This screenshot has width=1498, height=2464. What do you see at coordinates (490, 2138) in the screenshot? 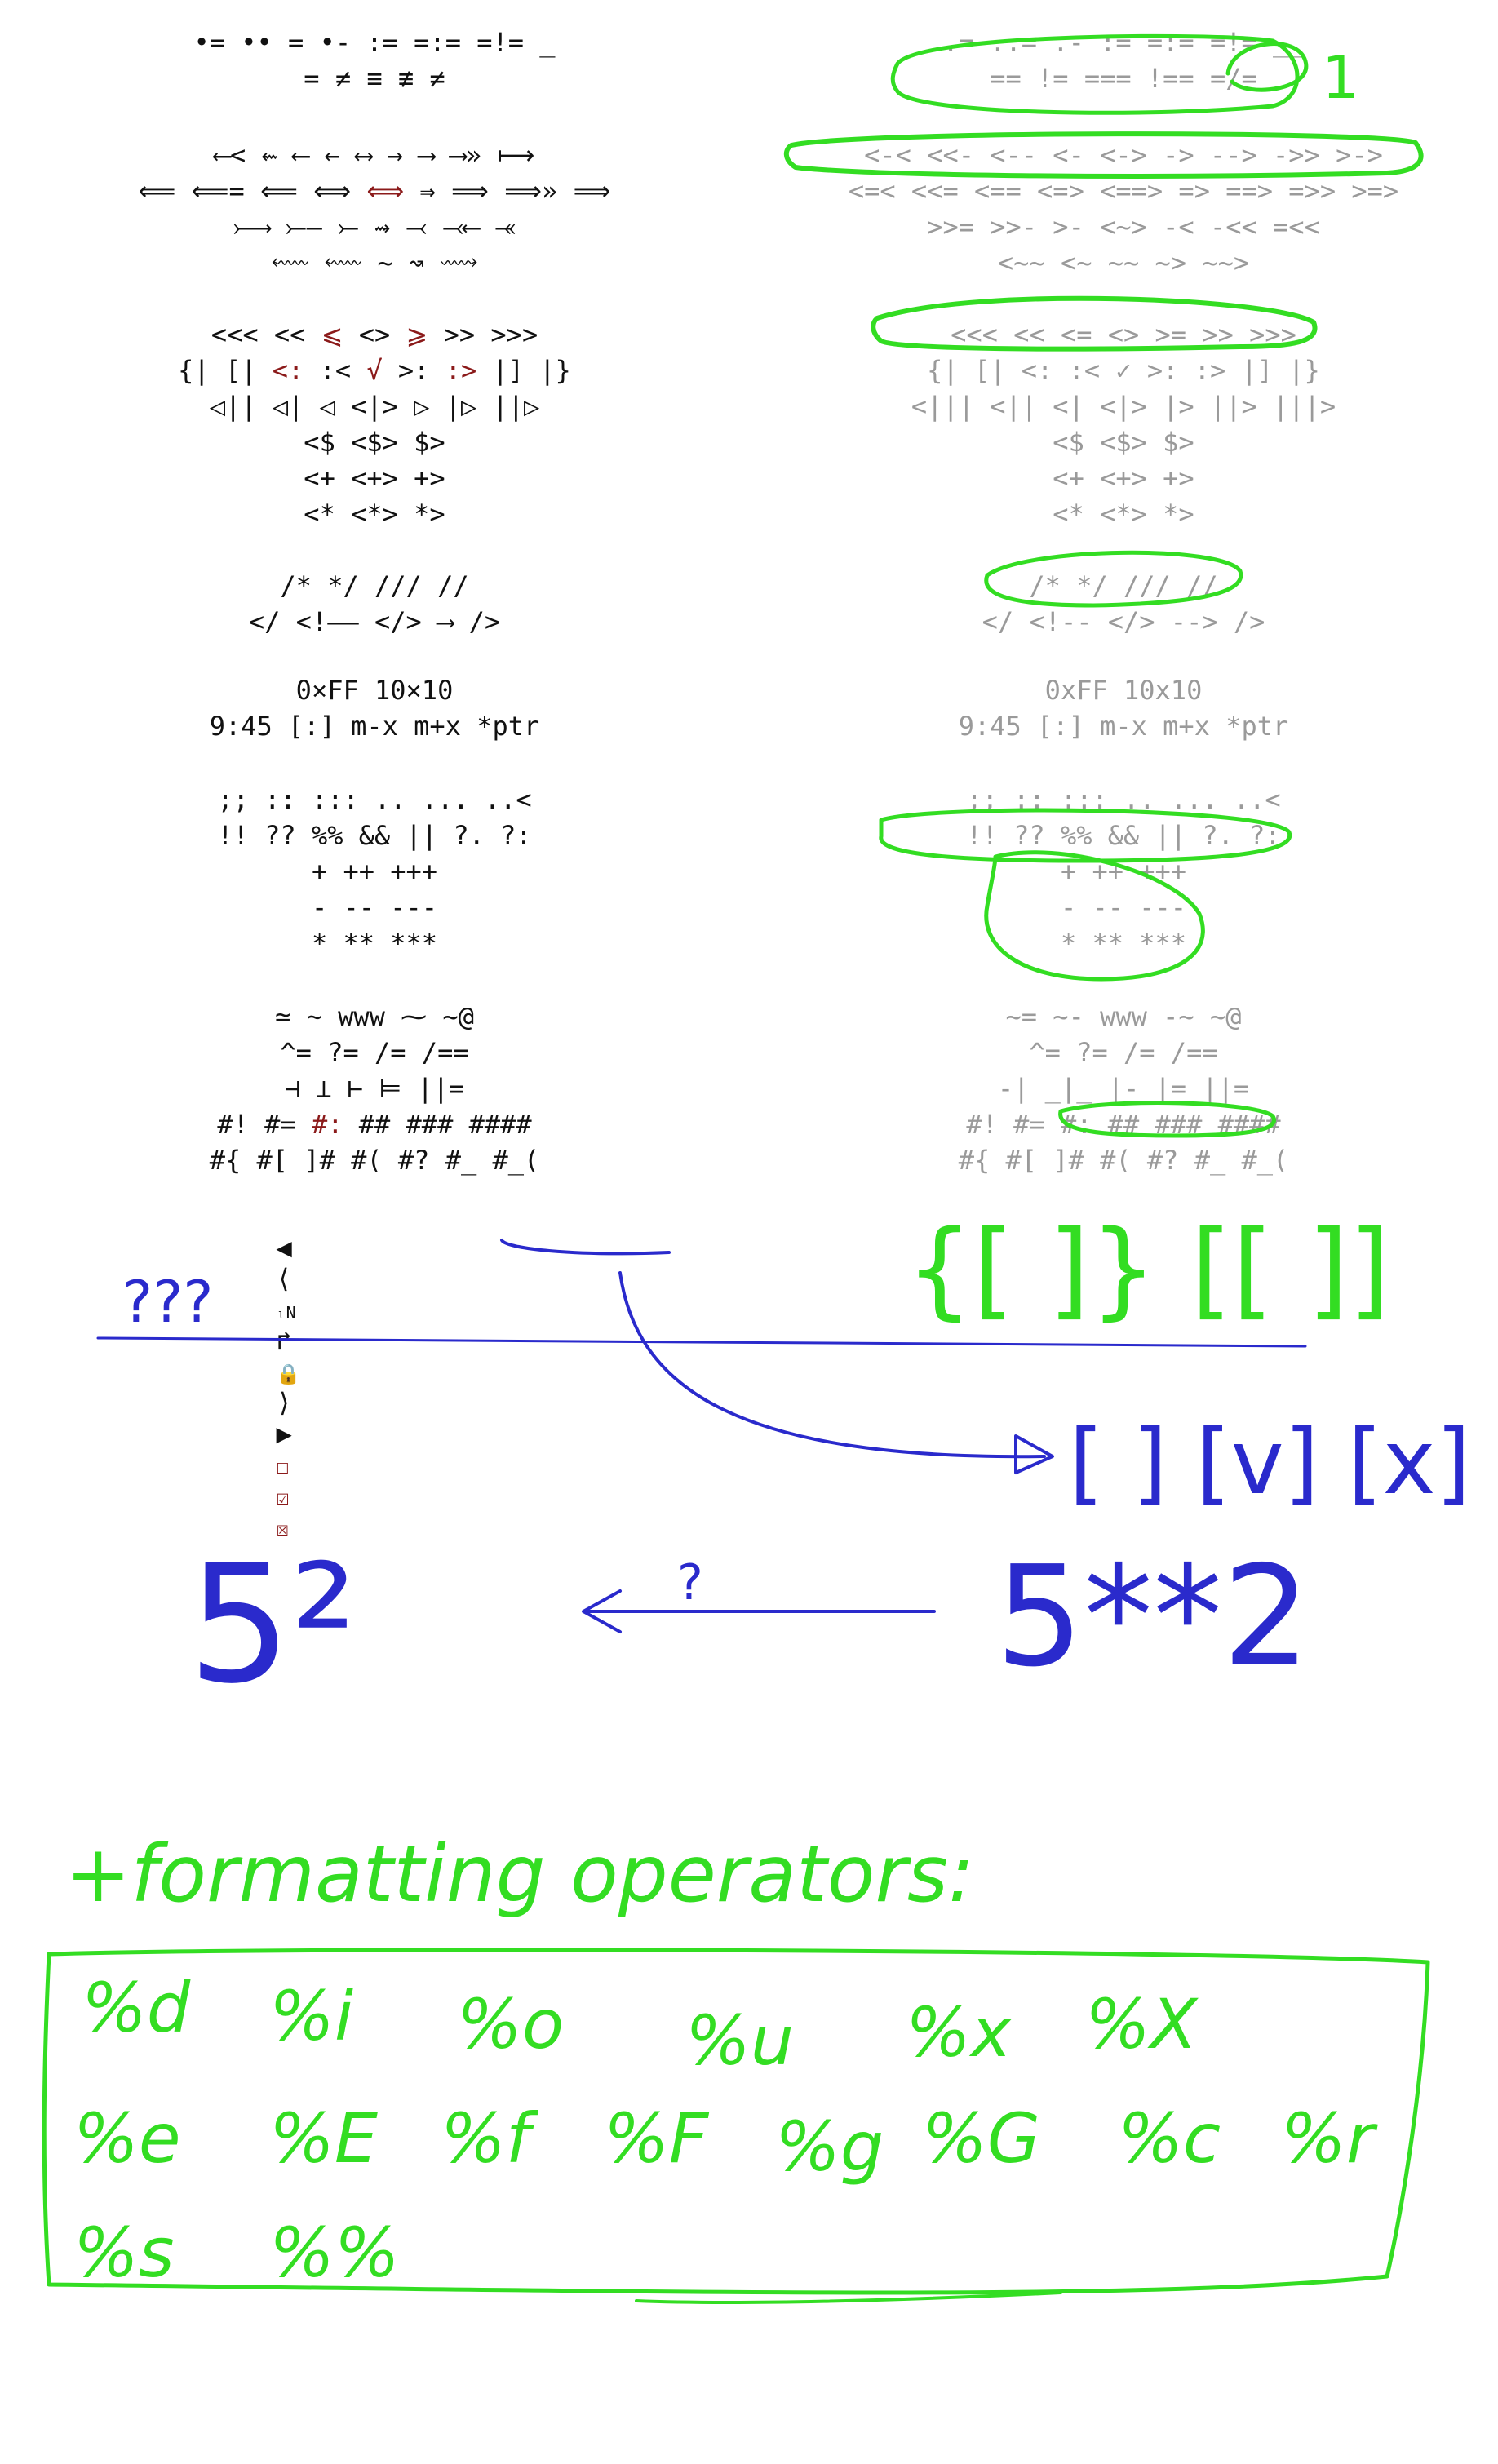
I see `fmt-spec: %f` at bounding box center [490, 2138].